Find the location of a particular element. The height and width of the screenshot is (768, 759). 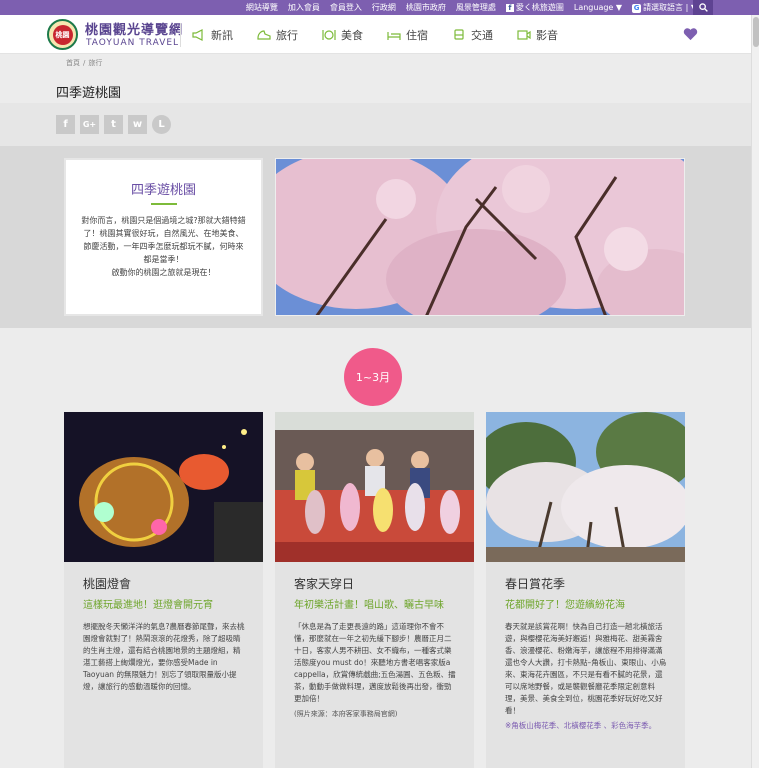

nav-item-lodging: 住宿 is located at coordinates (407, 35).